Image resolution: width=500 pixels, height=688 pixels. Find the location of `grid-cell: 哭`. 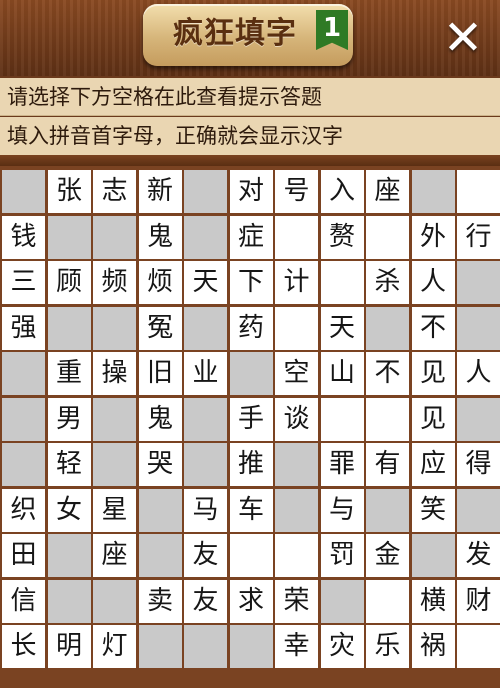

grid-cell: 哭 is located at coordinates (160, 464).